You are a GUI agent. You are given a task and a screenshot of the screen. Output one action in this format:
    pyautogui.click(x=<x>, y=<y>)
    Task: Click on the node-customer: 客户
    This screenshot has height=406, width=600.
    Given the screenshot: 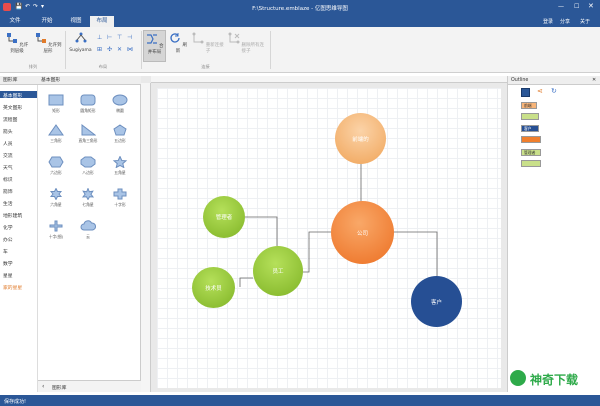 What is the action you would take?
    pyautogui.click(x=436, y=301)
    